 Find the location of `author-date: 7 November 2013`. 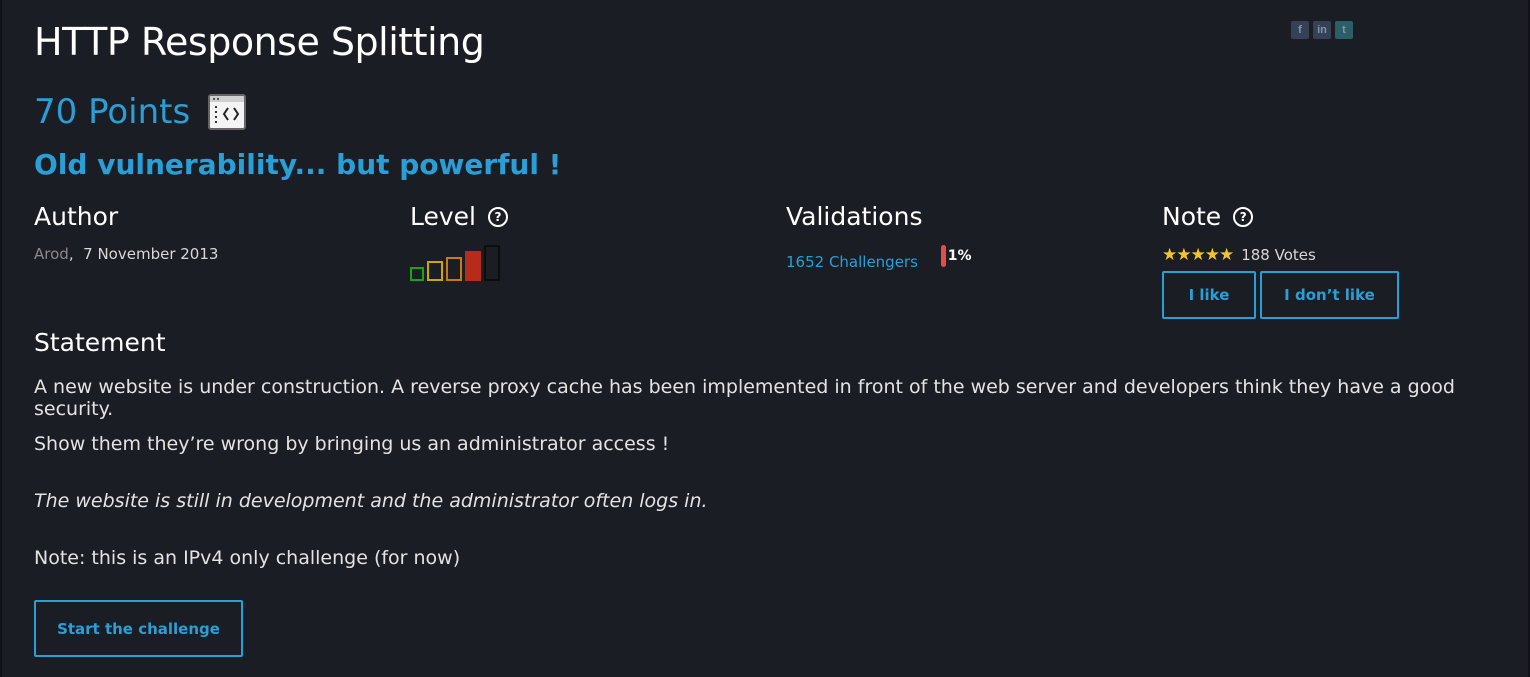

author-date: 7 November 2013 is located at coordinates (151, 254).